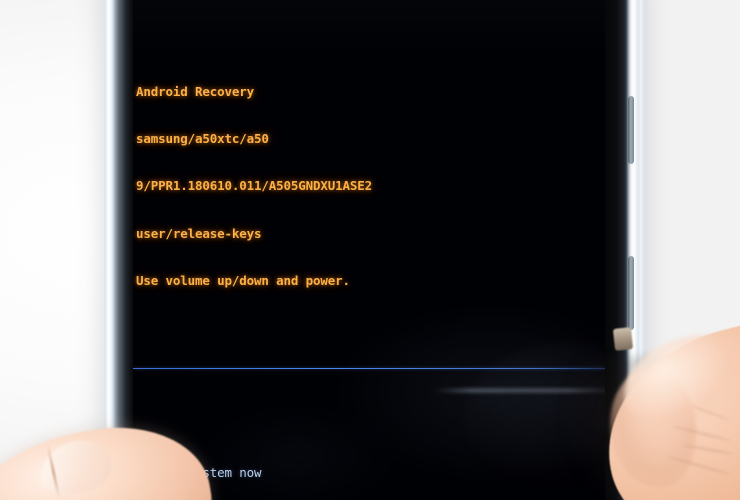 This screenshot has height=500, width=740. What do you see at coordinates (631, 293) in the screenshot?
I see `power-button` at bounding box center [631, 293].